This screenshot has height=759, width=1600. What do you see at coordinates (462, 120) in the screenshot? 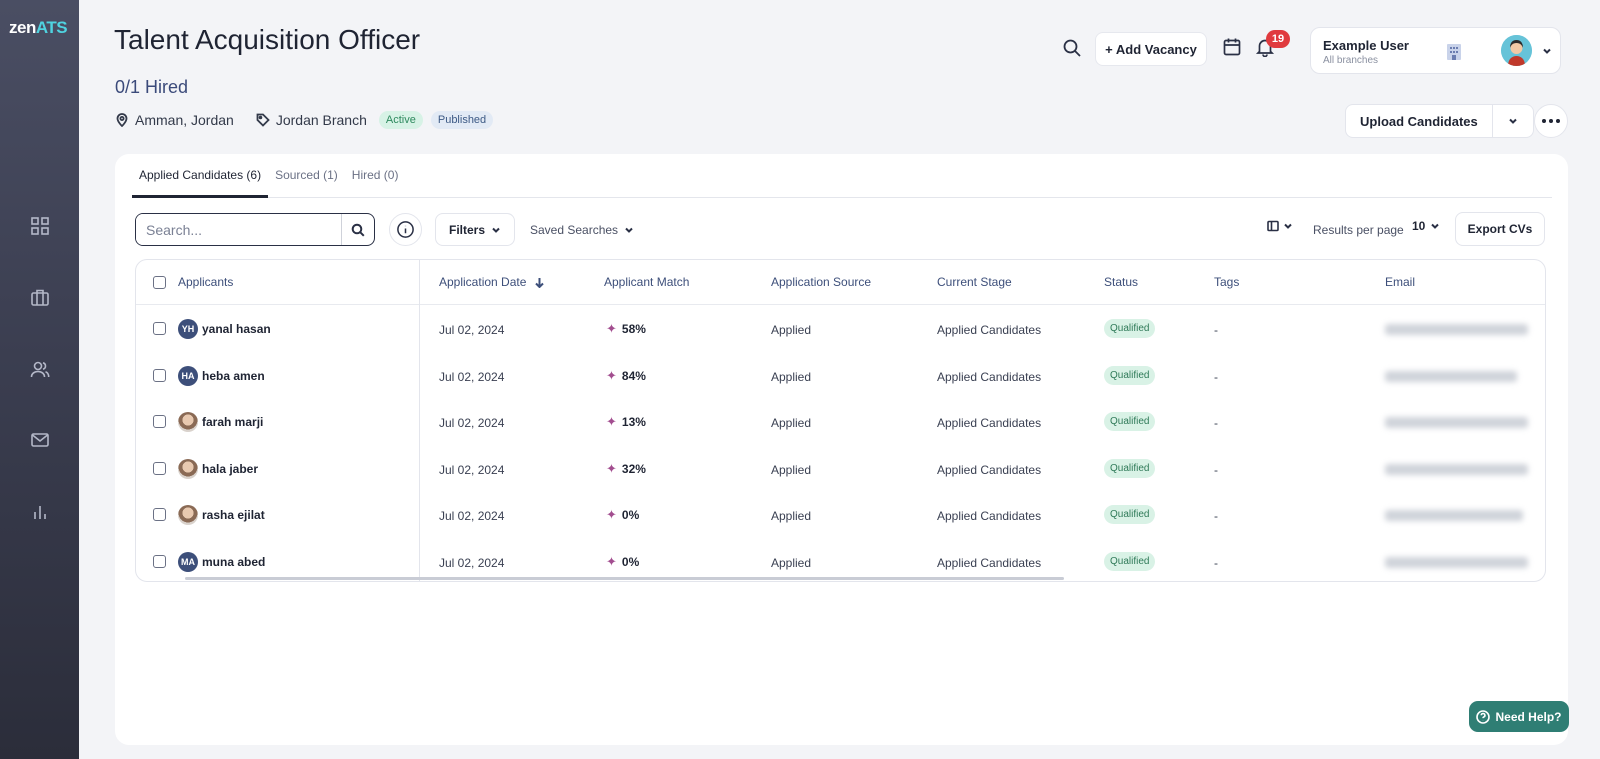
I see `status-badge-published: Published` at bounding box center [462, 120].